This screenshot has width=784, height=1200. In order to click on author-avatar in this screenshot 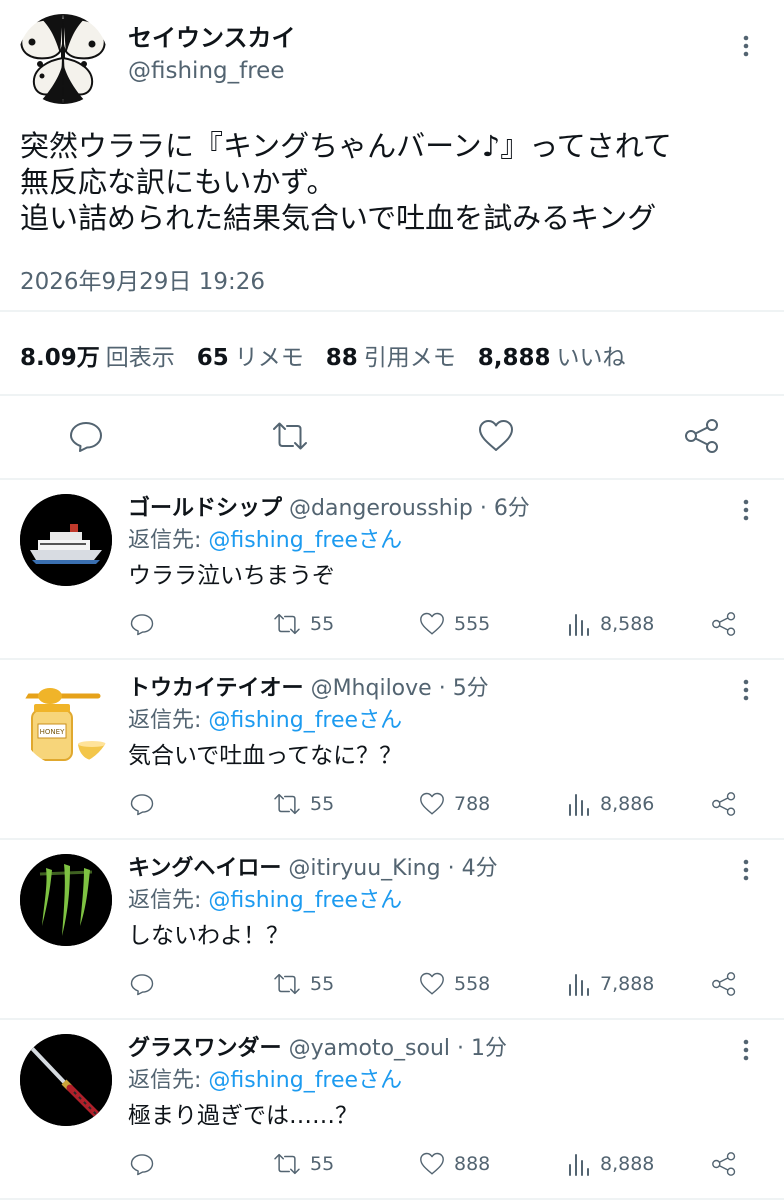, I will do `click(63, 59)`.